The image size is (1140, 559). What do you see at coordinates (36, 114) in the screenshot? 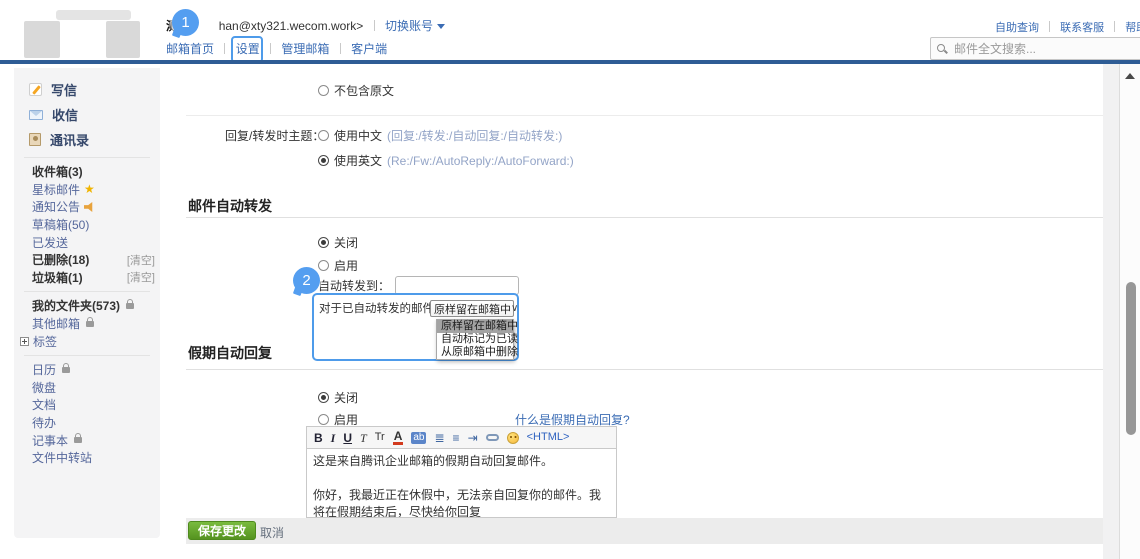
I see `mail-icon` at bounding box center [36, 114].